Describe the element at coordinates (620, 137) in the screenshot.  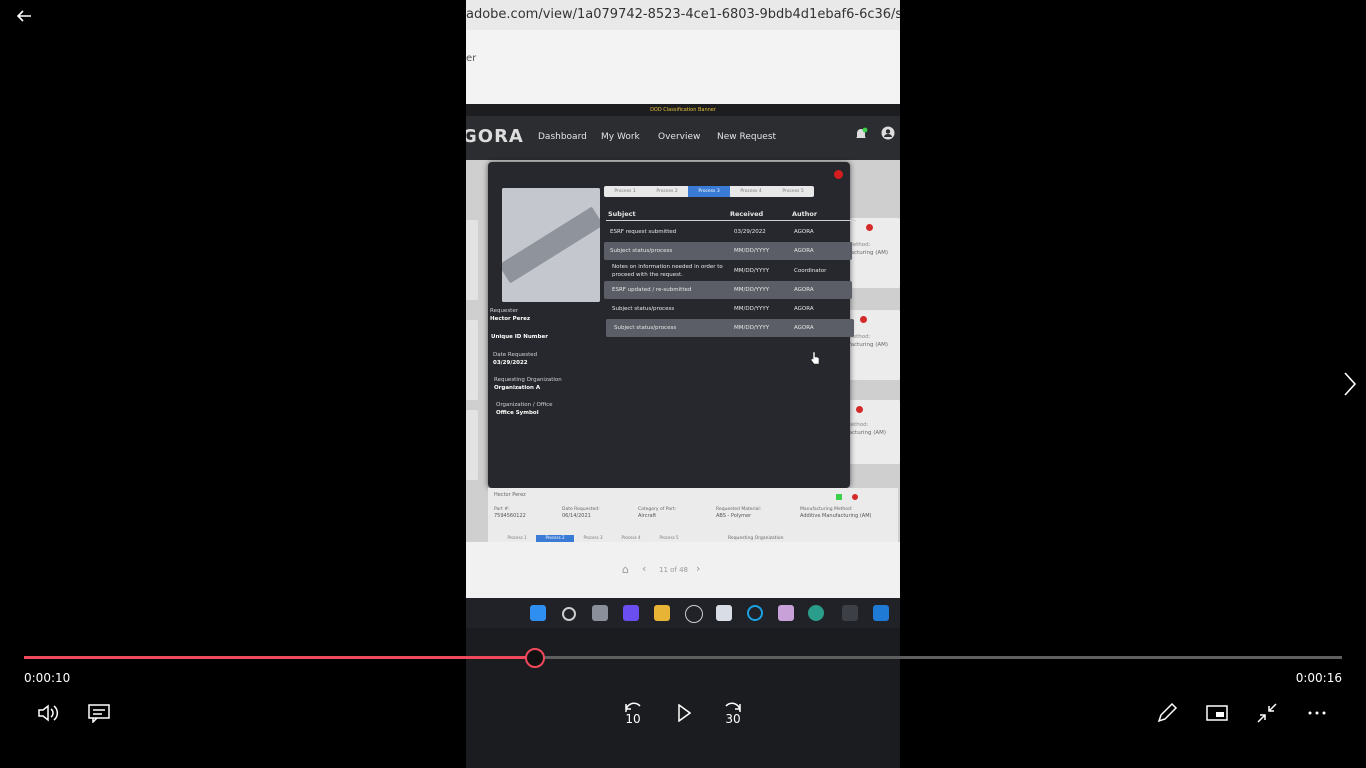
I see `nav-my-work: My Work` at that location.